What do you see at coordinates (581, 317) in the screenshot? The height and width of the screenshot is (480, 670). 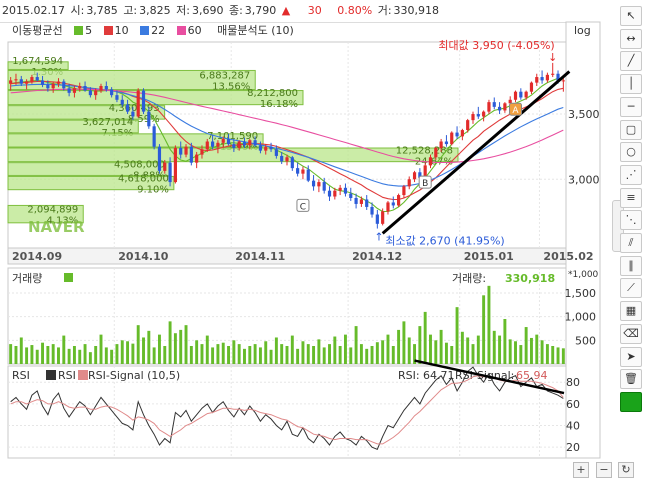 I see `volume-tick-label: 1,000` at bounding box center [581, 317].